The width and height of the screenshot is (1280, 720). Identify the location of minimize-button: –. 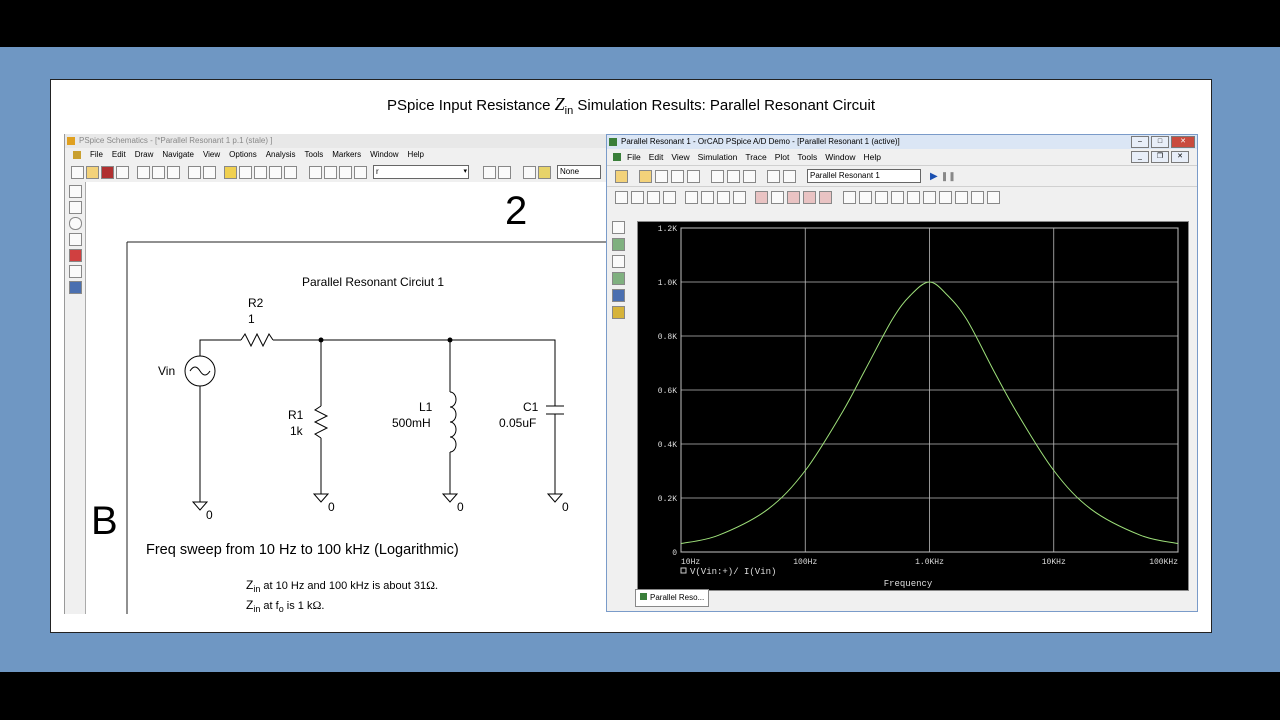
(1140, 142).